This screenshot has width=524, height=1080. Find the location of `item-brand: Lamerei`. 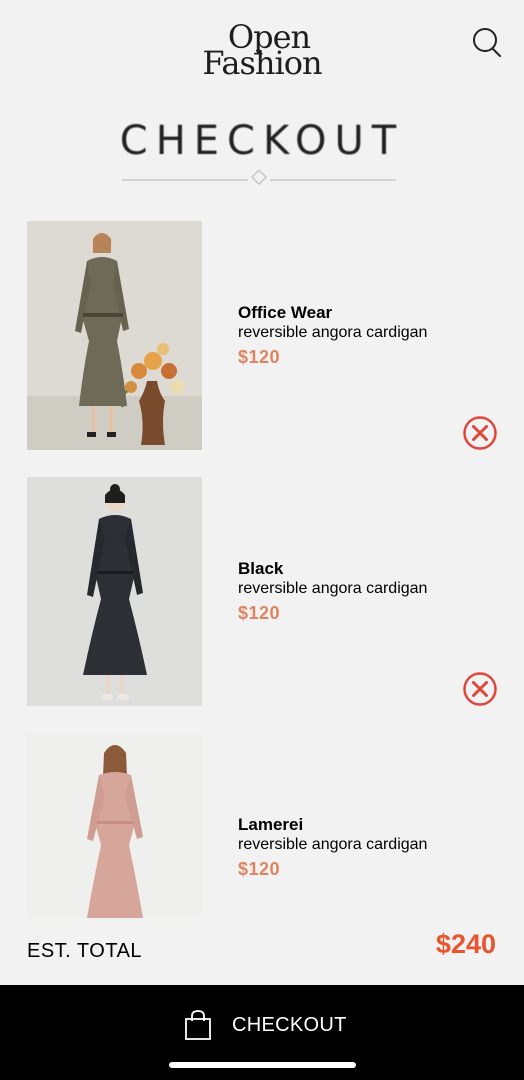

item-brand: Lamerei is located at coordinates (271, 824).